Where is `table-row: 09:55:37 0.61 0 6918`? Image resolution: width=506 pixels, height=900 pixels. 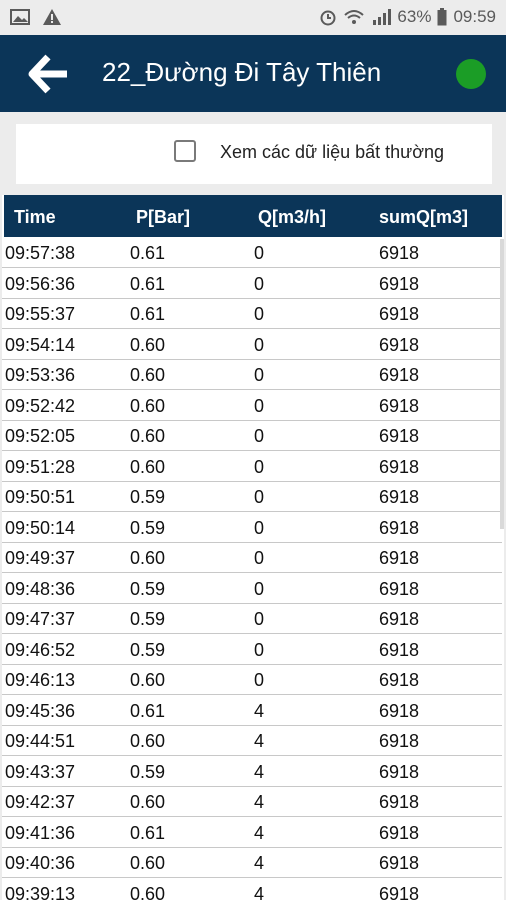
table-row: 09:55:37 0.61 0 6918 is located at coordinates (252, 314).